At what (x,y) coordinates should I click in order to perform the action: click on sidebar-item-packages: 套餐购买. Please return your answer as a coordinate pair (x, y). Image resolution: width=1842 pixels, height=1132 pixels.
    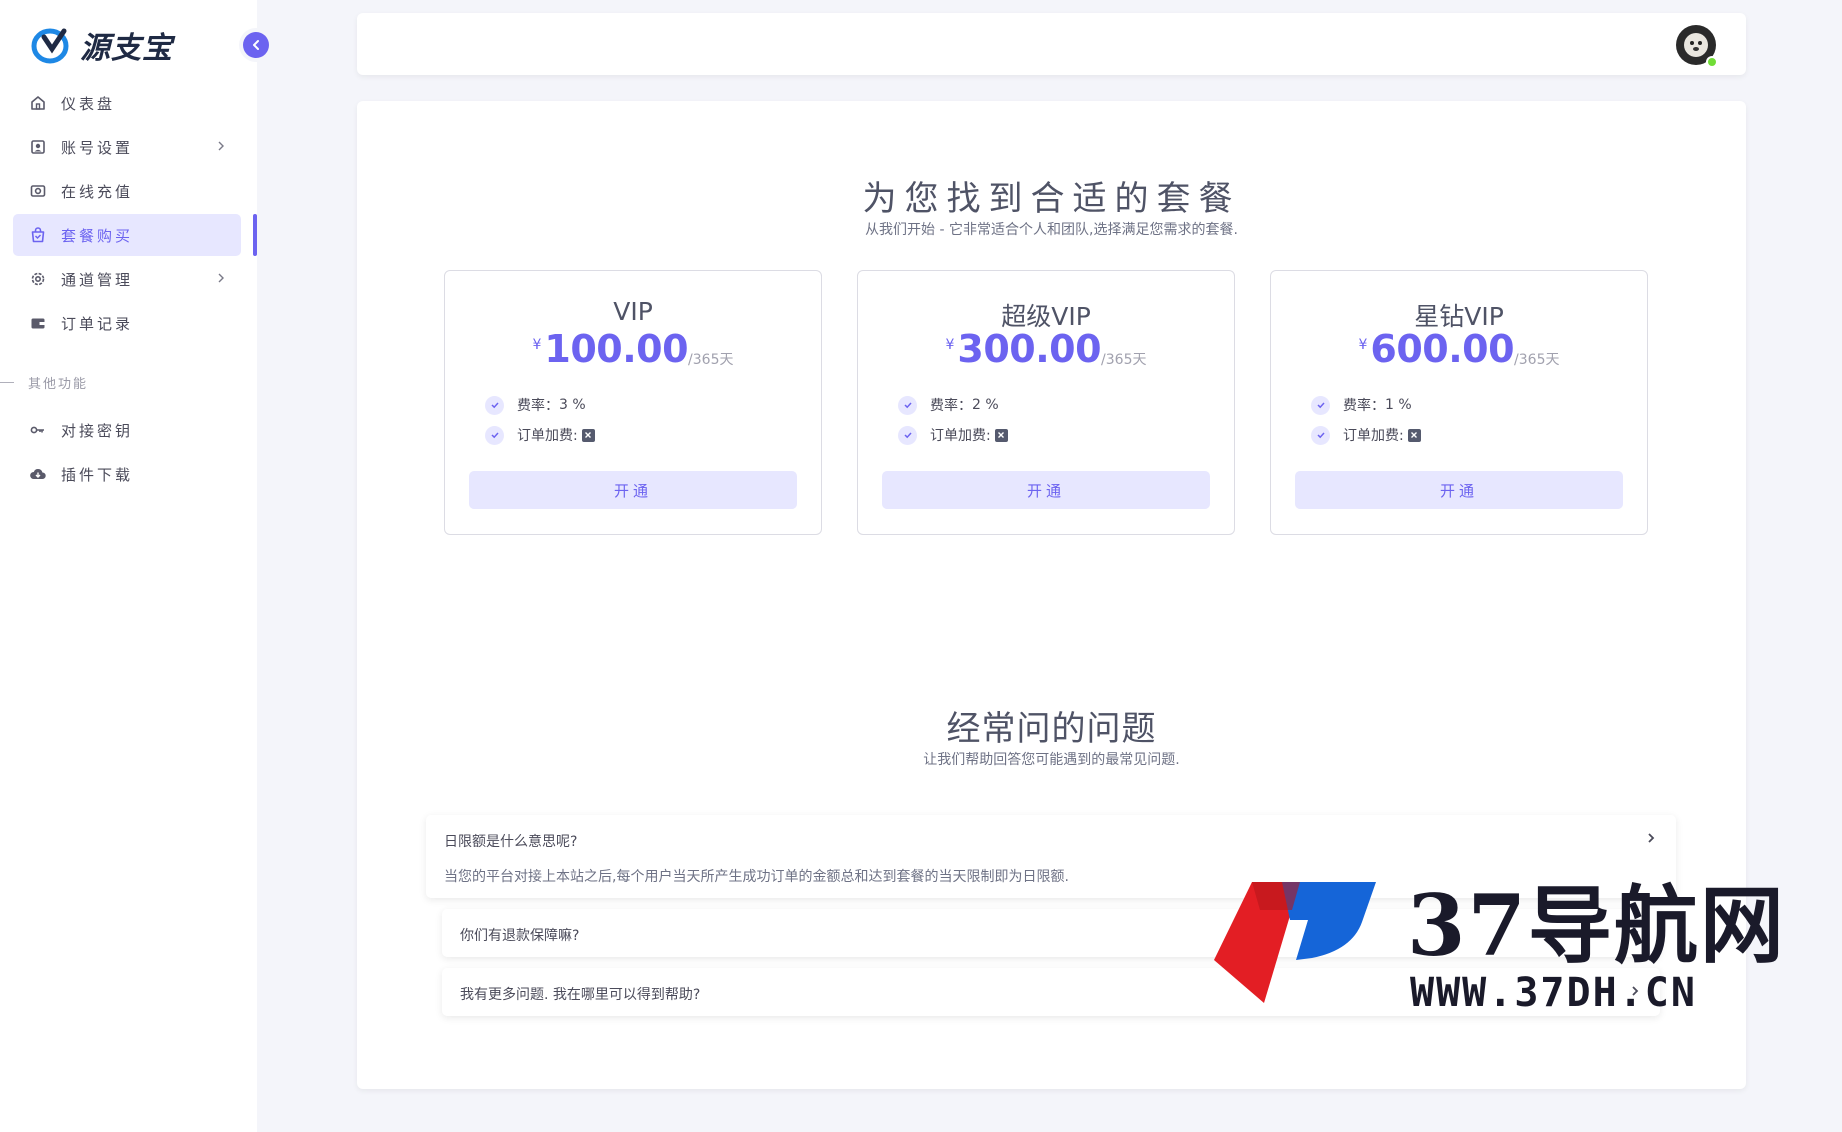
    Looking at the image, I should click on (127, 235).